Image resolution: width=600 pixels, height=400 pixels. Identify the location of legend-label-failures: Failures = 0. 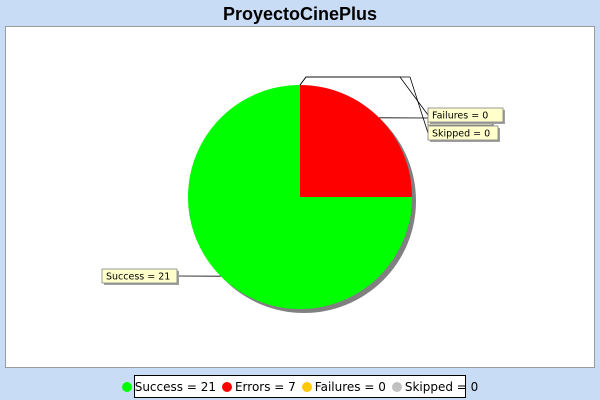
(350, 386).